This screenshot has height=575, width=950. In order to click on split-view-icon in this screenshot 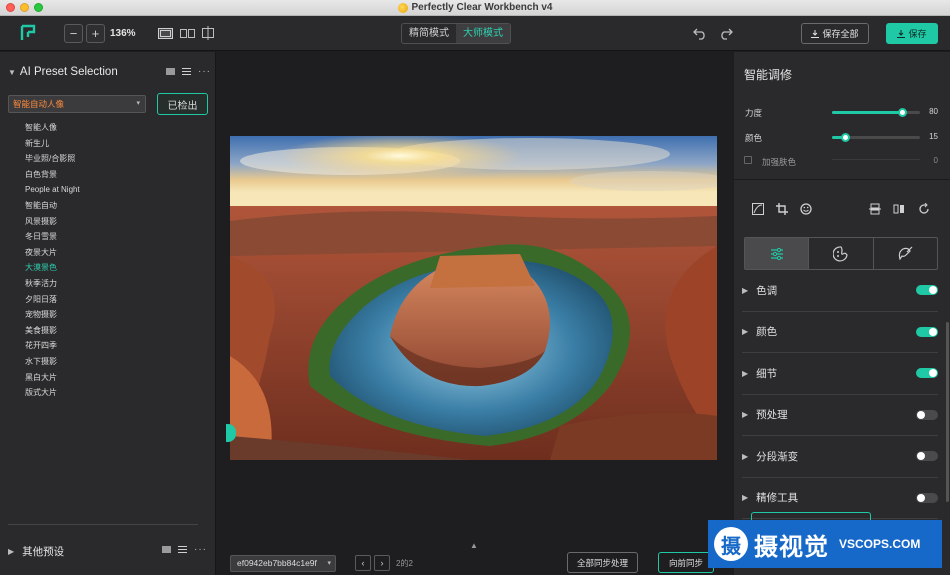, I will do `click(208, 33)`.